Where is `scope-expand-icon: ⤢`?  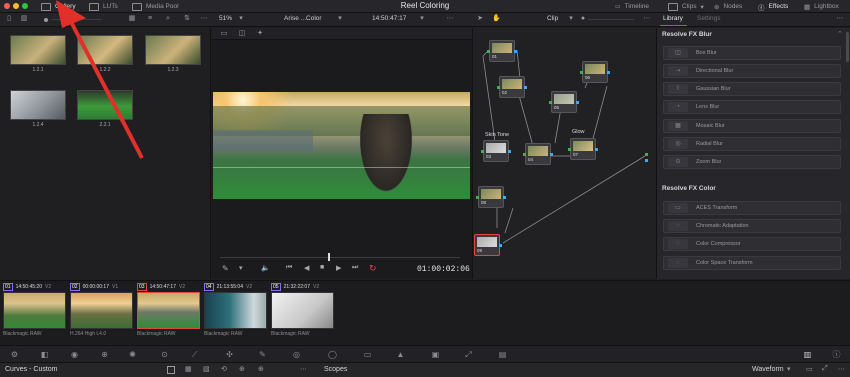
scope-expand-icon: ⤢ is located at coordinates (825, 369).